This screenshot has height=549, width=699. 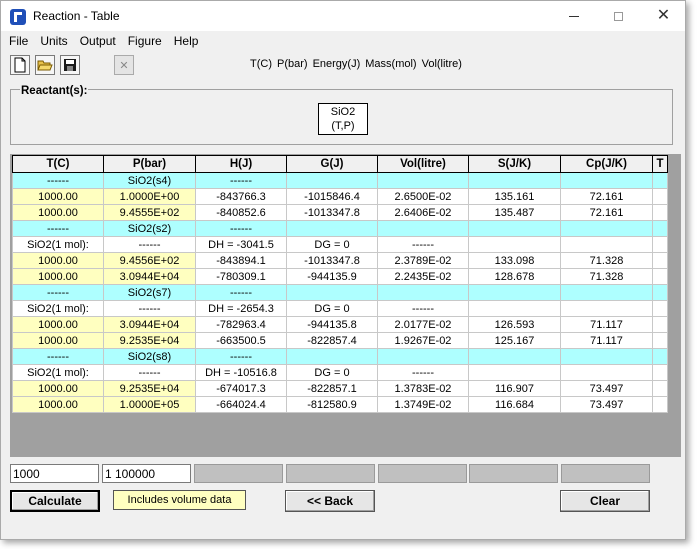 What do you see at coordinates (241, 308) in the screenshot?
I see `table-cell: DH = -2654.3` at bounding box center [241, 308].